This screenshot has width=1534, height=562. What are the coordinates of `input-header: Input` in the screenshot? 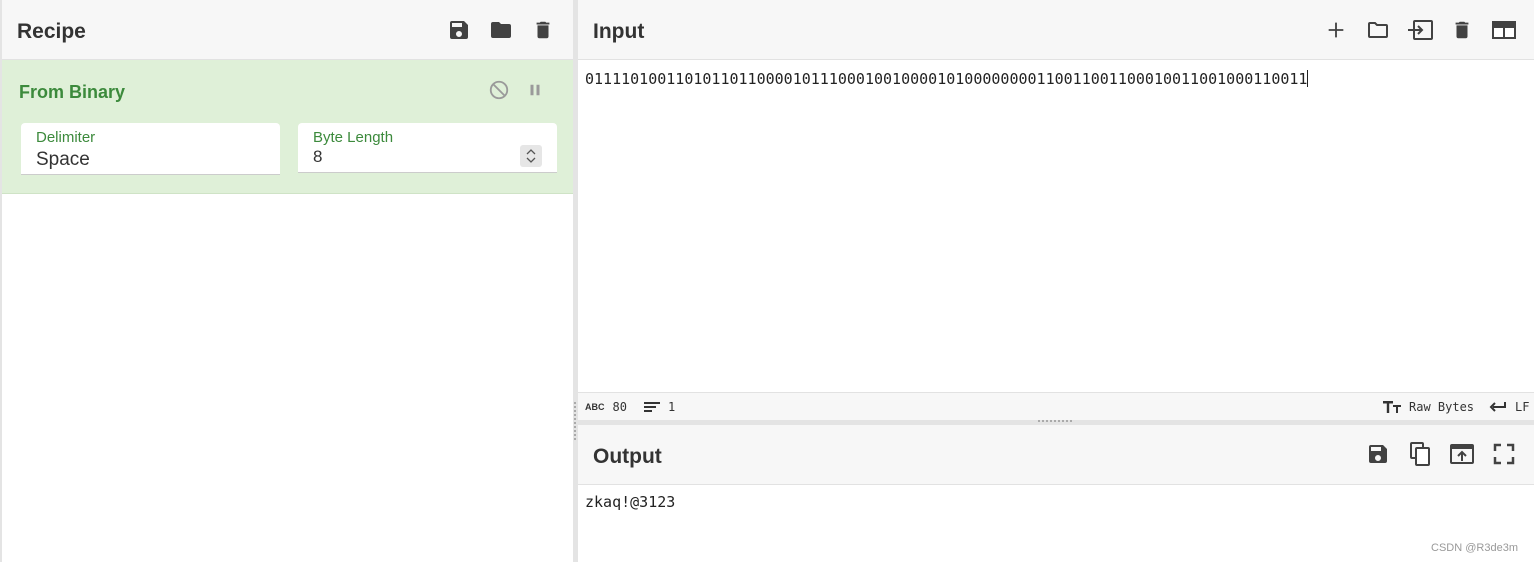 It's located at (1056, 30).